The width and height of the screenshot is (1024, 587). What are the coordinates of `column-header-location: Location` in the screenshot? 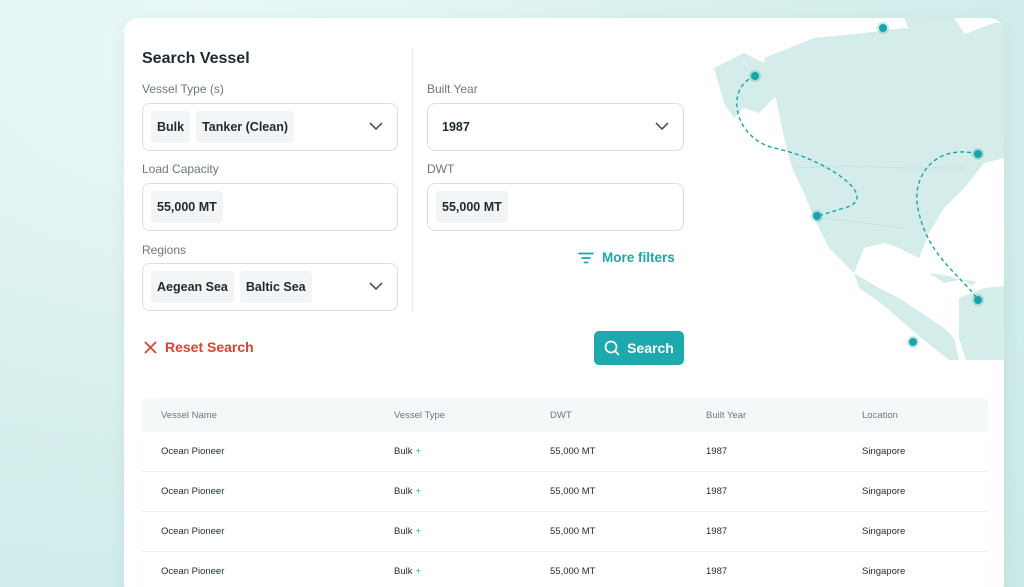 It's located at (915, 415).